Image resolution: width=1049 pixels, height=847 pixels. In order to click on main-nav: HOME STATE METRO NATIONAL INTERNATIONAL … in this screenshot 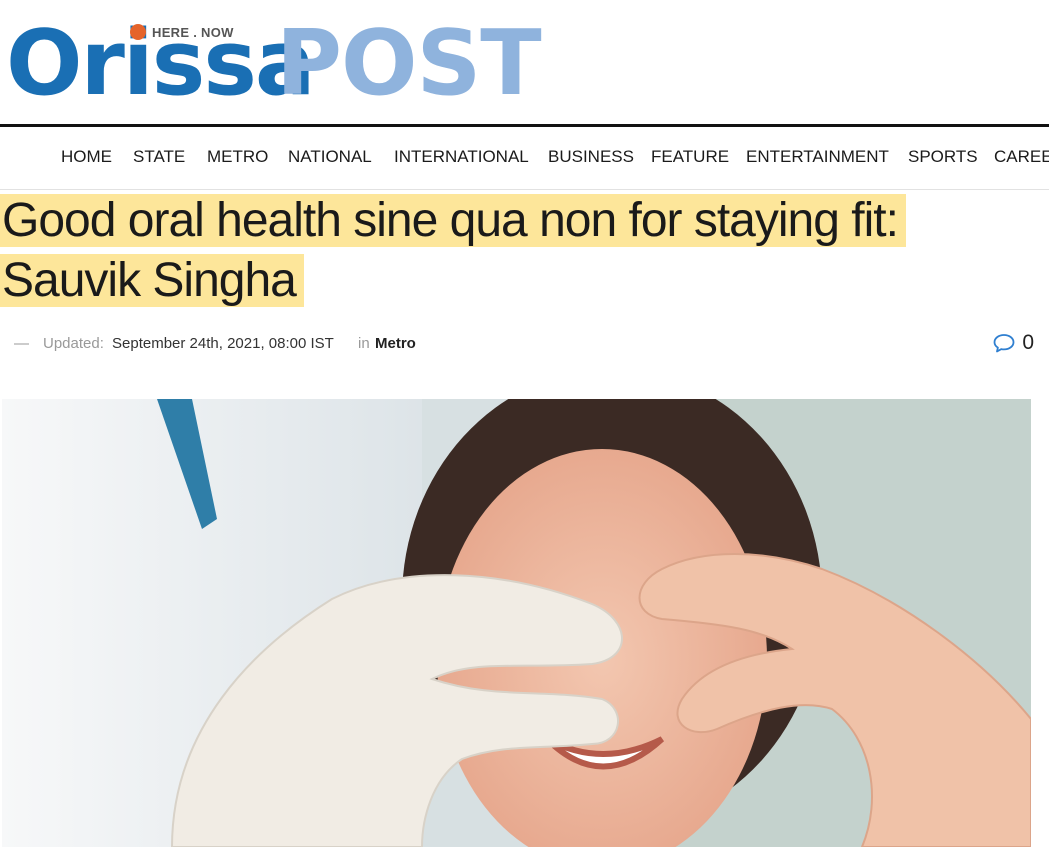, I will do `click(524, 158)`.